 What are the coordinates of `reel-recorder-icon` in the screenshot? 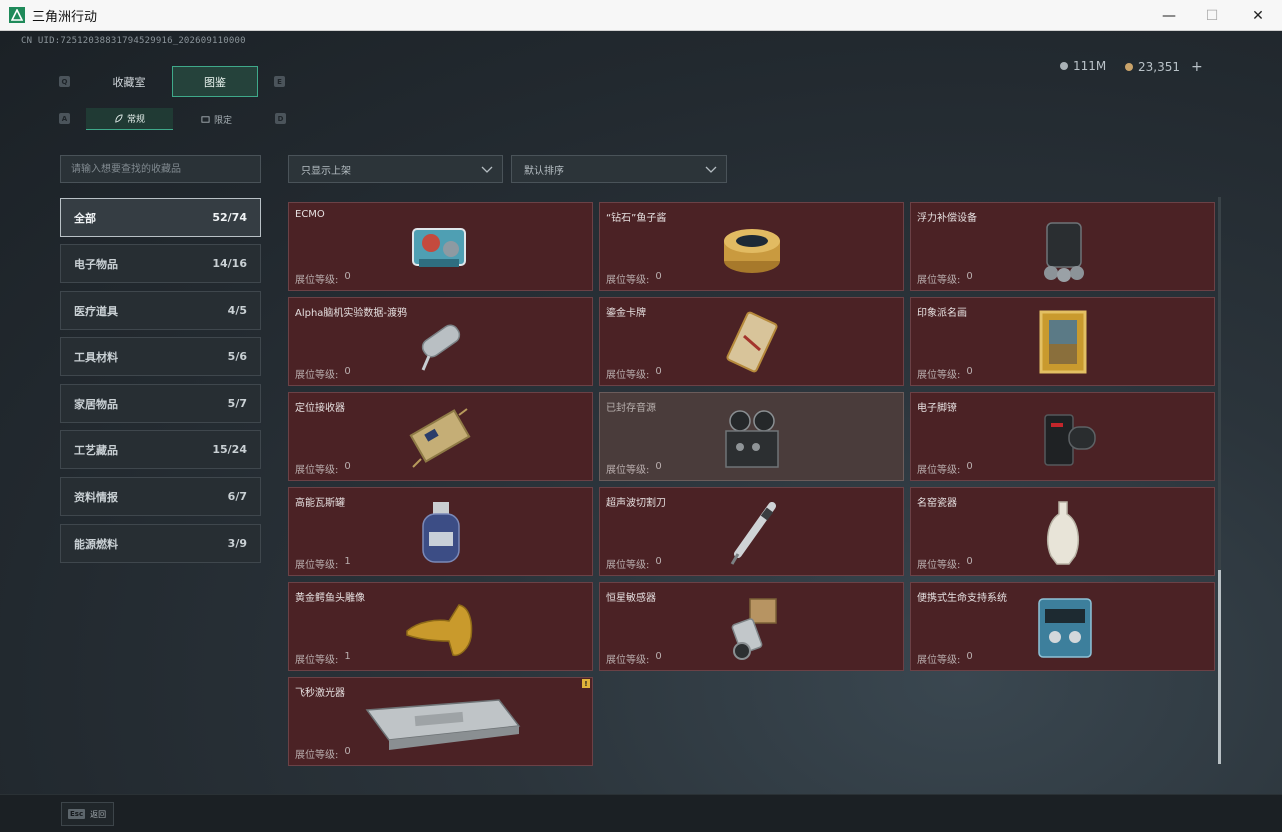 It's located at (752, 439).